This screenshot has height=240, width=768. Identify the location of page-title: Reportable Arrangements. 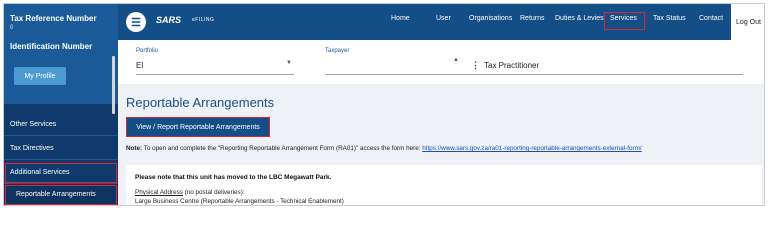
(200, 102).